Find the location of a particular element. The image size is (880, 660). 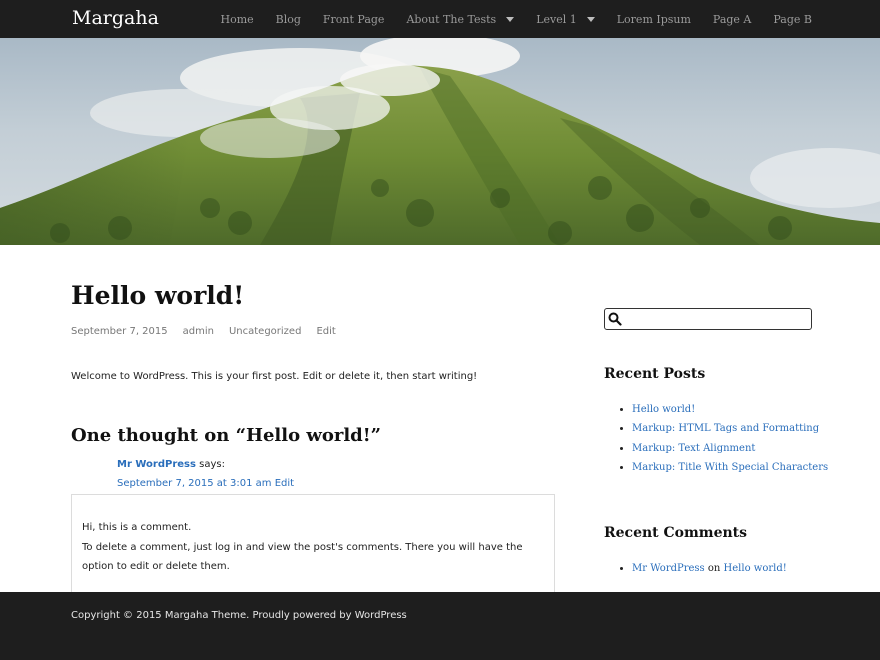

list-item: Mr WordPress on Hello world! is located at coordinates (709, 568).